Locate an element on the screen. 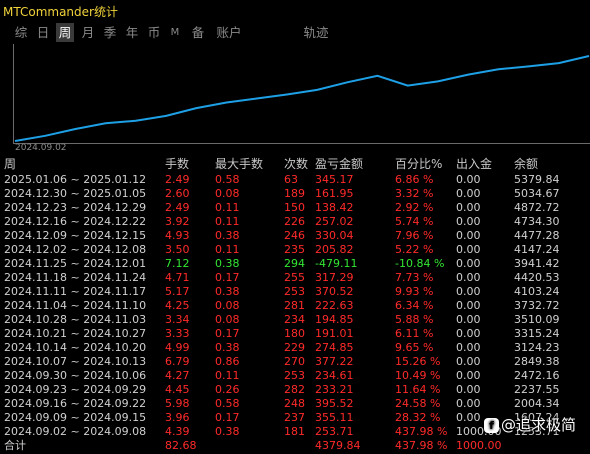 The image size is (590, 454). cell-trades: 2.49 is located at coordinates (177, 207).